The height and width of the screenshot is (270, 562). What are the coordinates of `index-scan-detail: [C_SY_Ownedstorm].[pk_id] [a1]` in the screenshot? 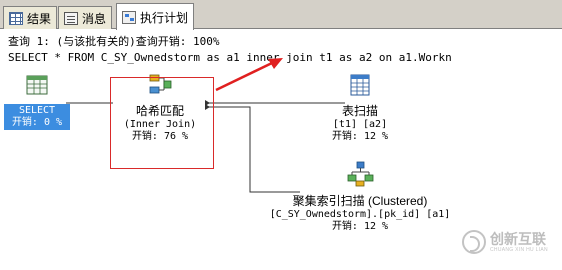 It's located at (360, 214).